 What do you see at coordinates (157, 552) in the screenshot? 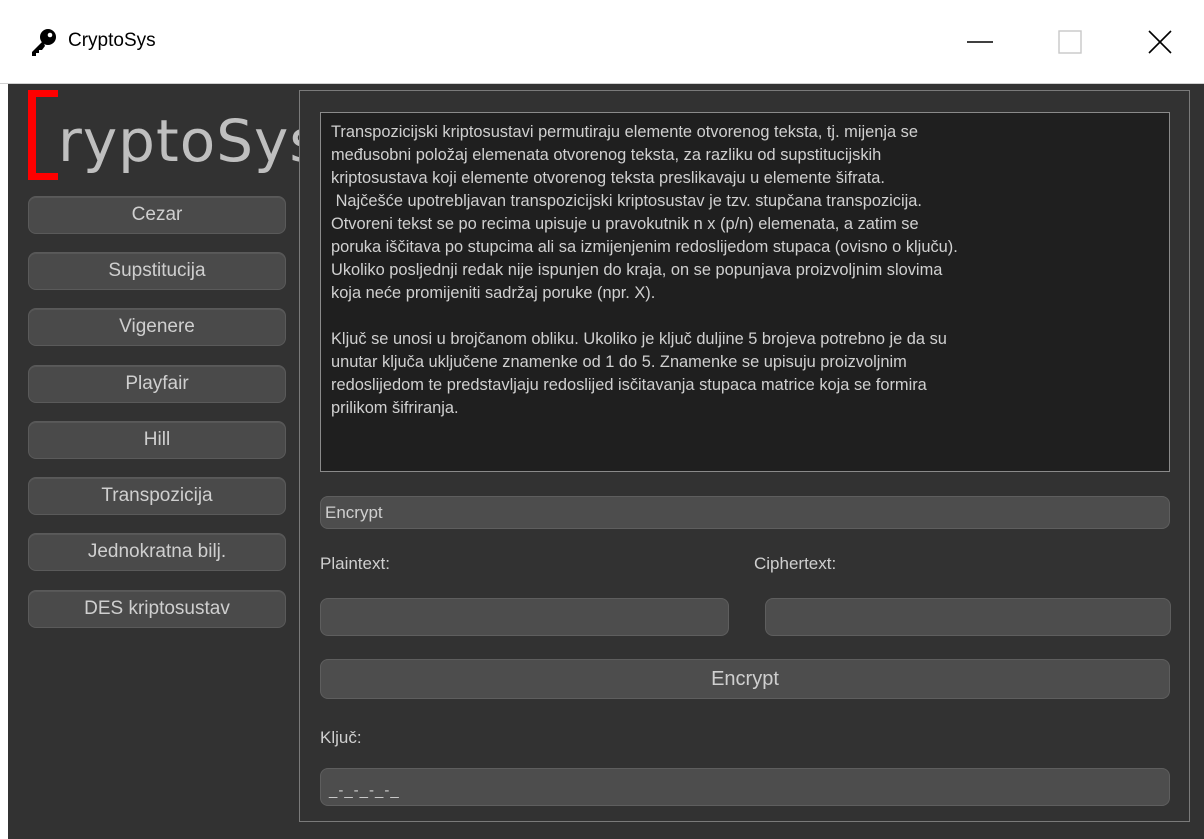
I see `sidebar-item-jednokratna: Jednokratna bilj.` at bounding box center [157, 552].